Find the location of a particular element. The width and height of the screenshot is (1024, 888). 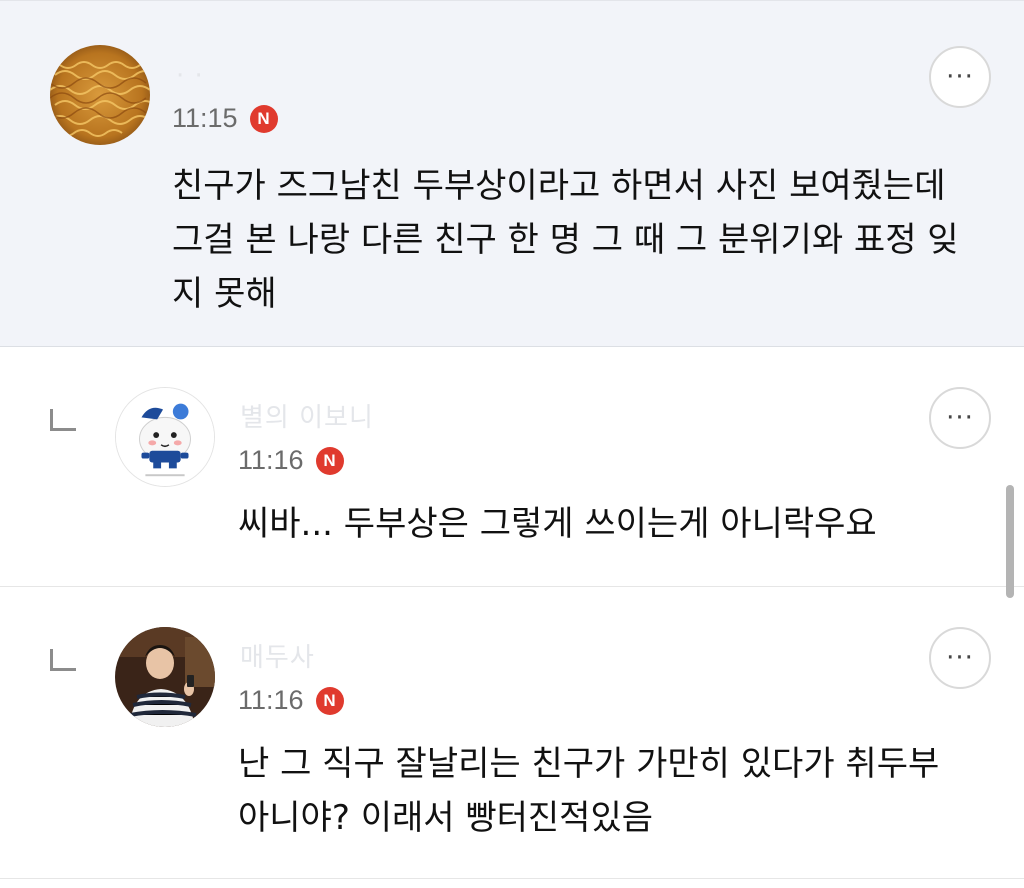

noodle-avatar-image is located at coordinates (100, 95).